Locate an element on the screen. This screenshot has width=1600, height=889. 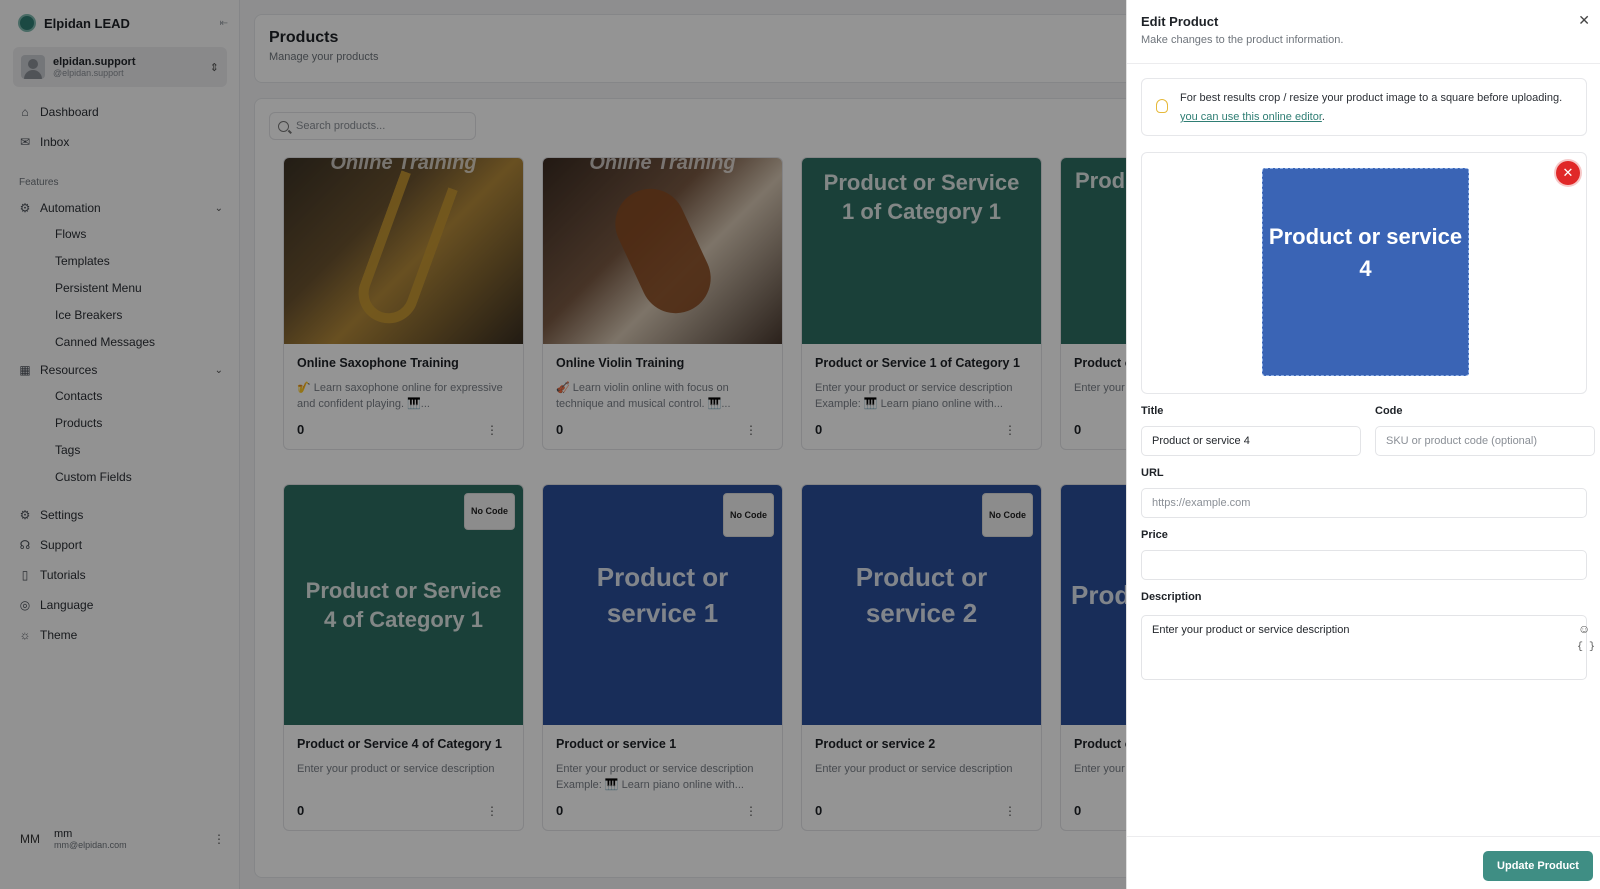
emoji-icon: ☺ is located at coordinates (1584, 629).